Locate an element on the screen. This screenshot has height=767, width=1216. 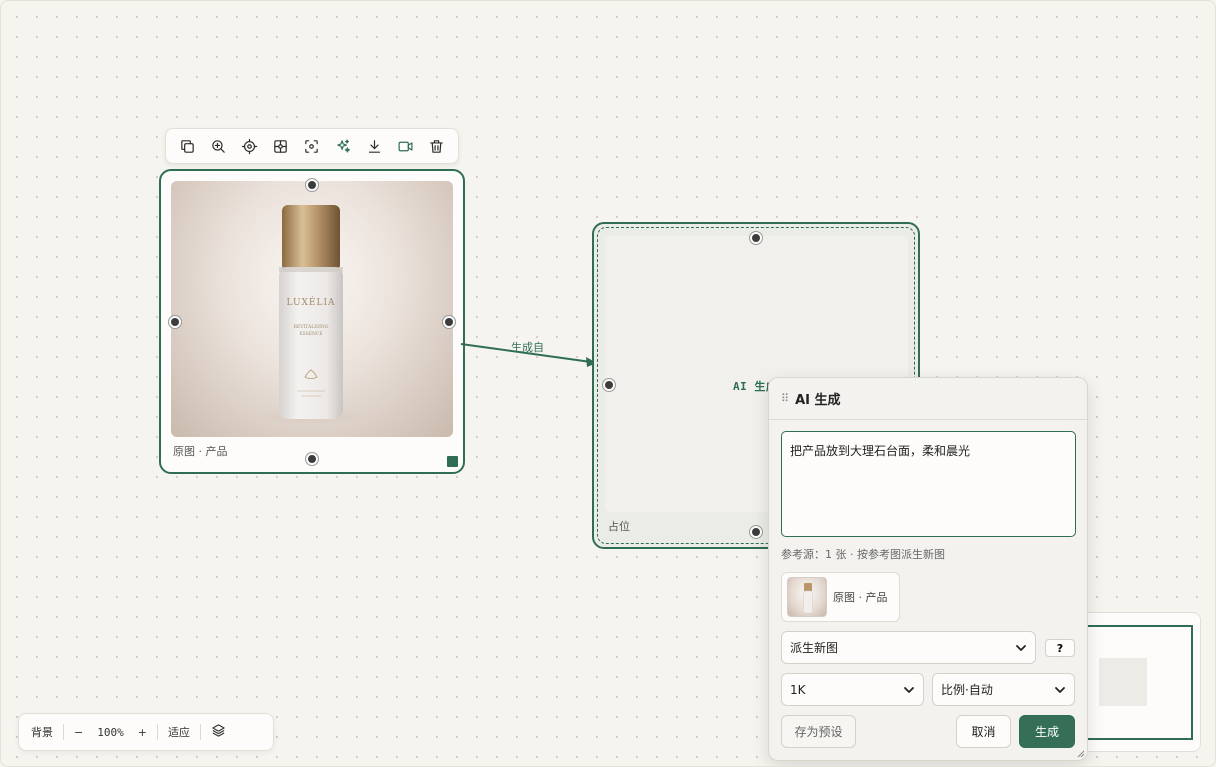
reference-chip: 原图 · 产品 is located at coordinates (840, 597).